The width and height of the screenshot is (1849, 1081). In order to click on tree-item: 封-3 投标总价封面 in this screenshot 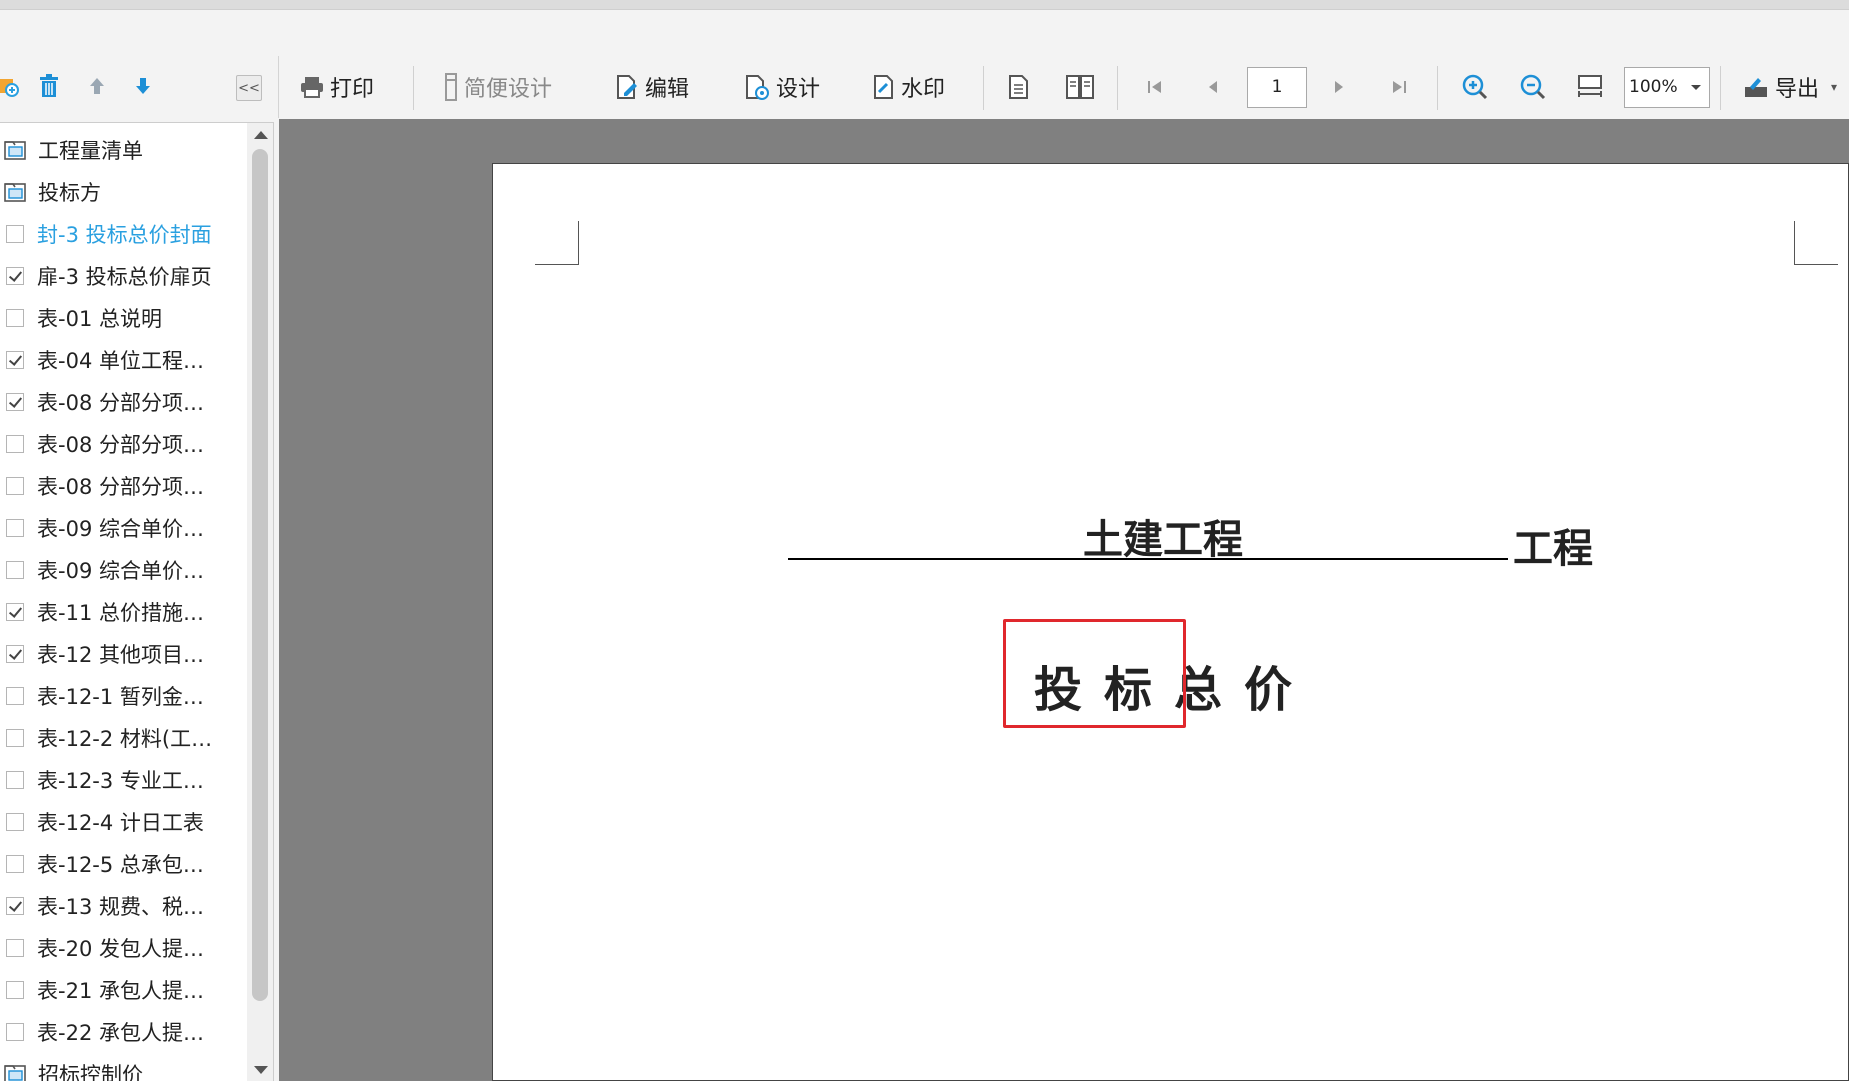, I will do `click(122, 234)`.